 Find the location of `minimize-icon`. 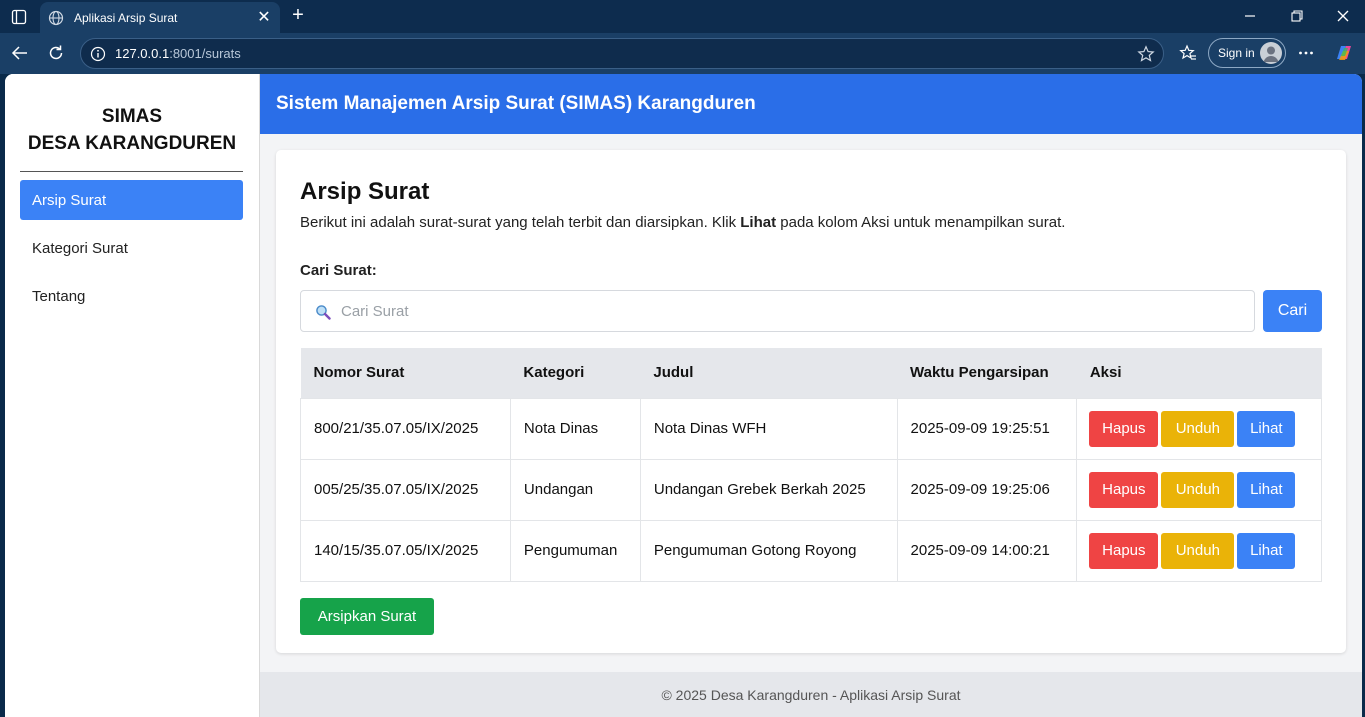

minimize-icon is located at coordinates (1250, 16).